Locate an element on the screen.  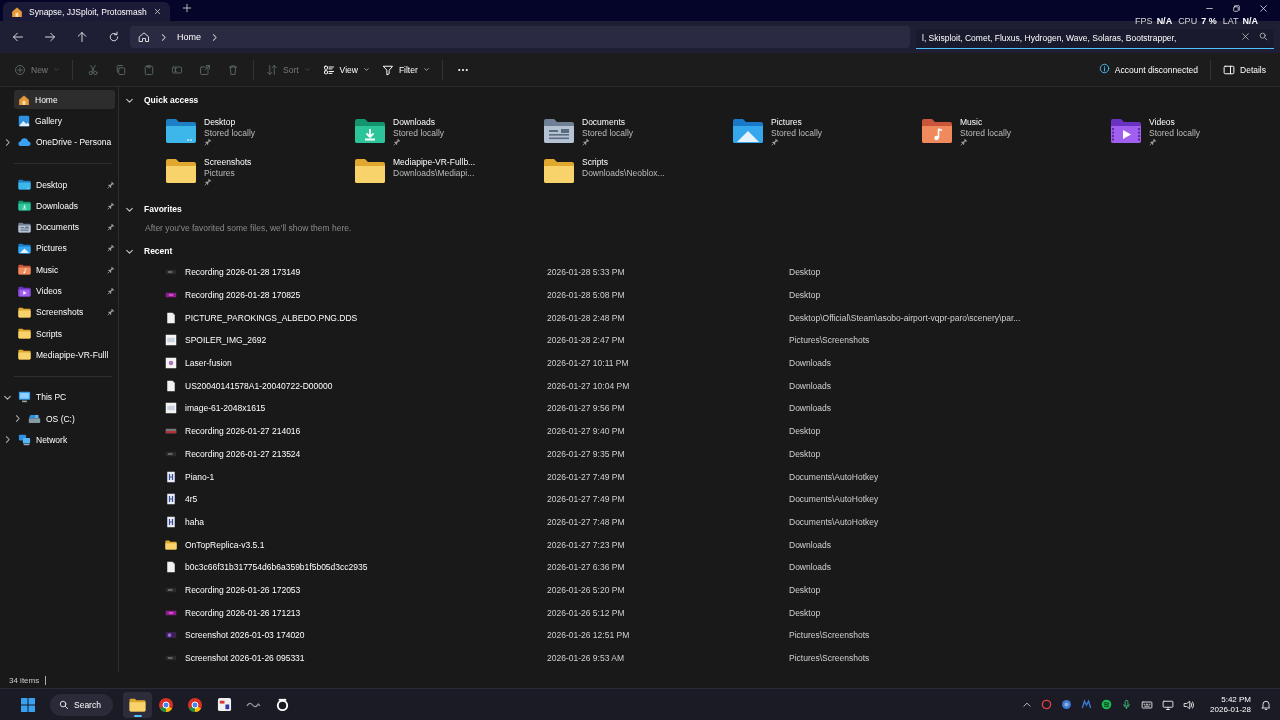
folder-name: Desktop is located at coordinates (230, 122).